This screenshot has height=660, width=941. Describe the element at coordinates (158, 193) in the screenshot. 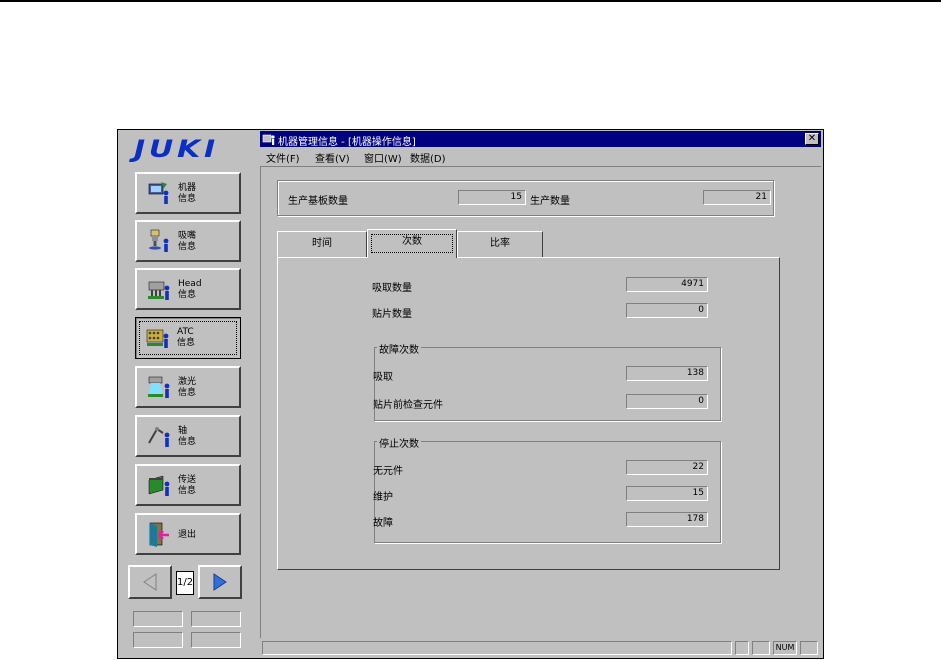

I see `machine-info-icon` at that location.